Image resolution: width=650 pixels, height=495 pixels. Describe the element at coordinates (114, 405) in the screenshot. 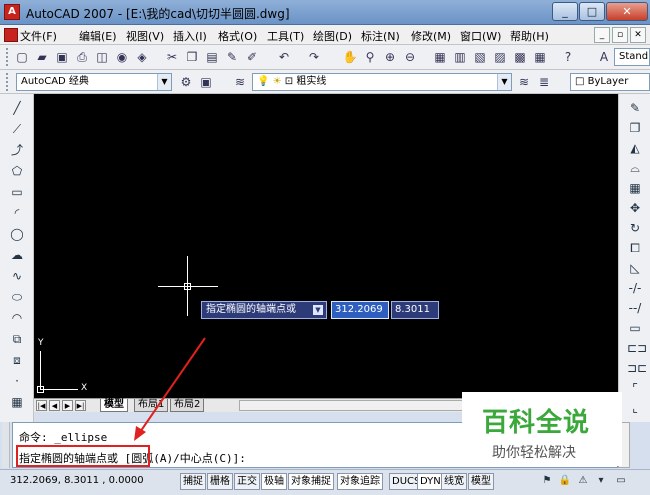

I see `tab-model: 模型` at that location.